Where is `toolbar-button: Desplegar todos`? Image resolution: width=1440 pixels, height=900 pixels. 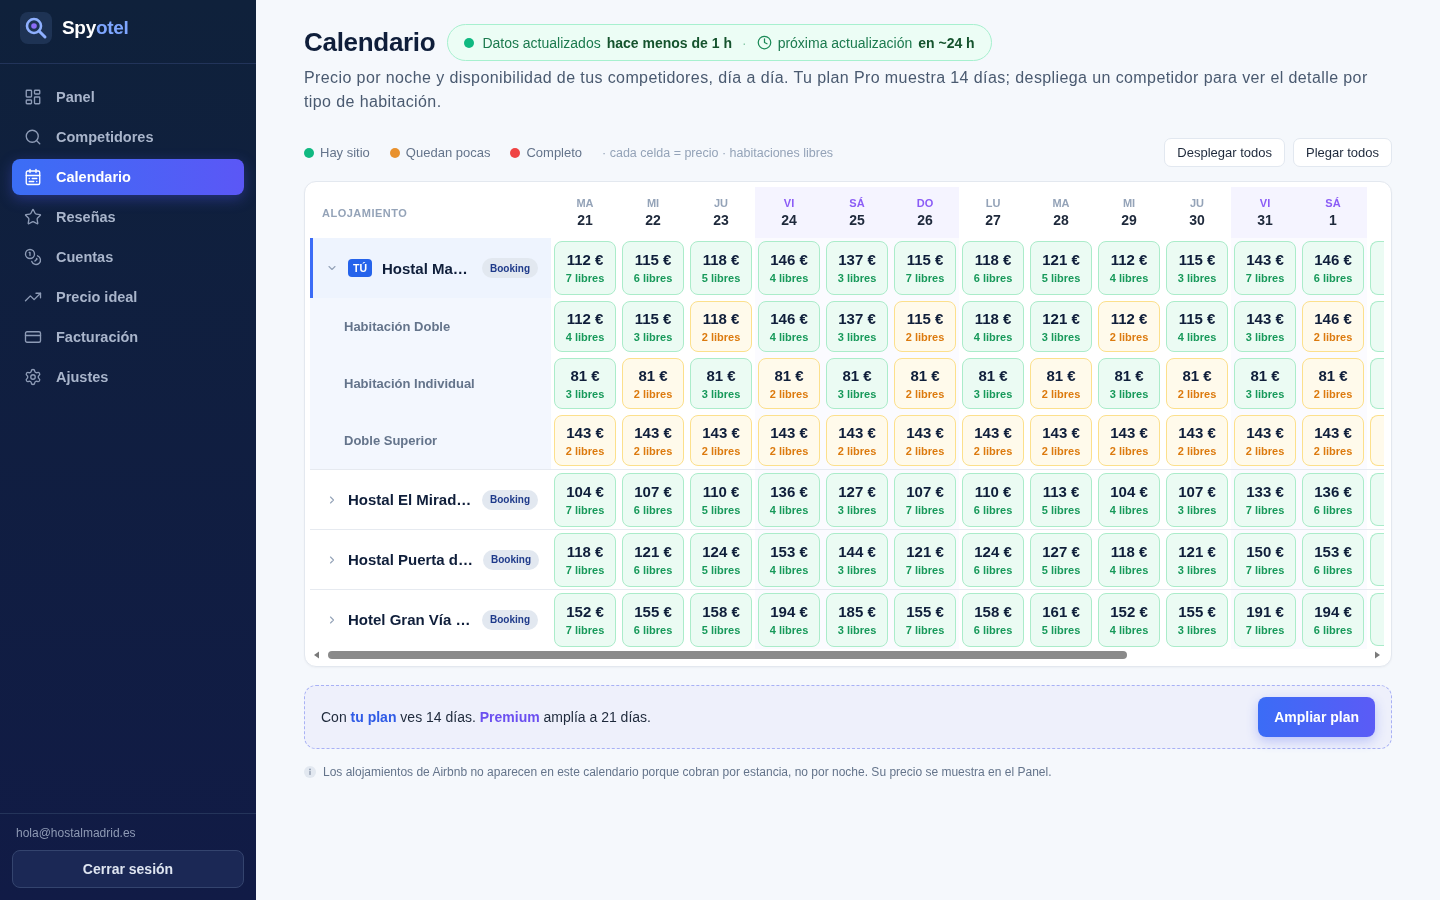 toolbar-button: Desplegar todos is located at coordinates (1224, 152).